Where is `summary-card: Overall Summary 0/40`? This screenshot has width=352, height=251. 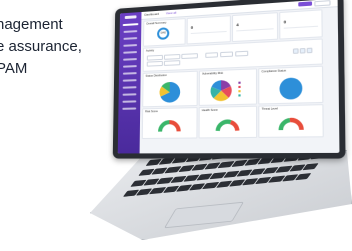
summary-card: Overall Summary 0/40 is located at coordinates (164, 32).